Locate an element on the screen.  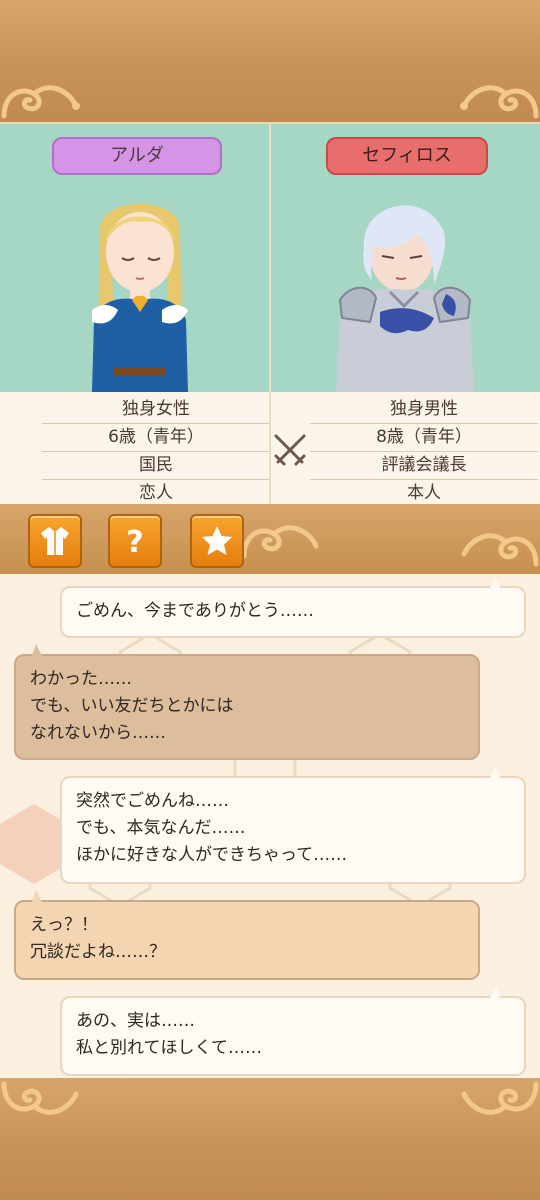
chat-message-4-line-2: 冗談だよね……？ is located at coordinates (98, 952).